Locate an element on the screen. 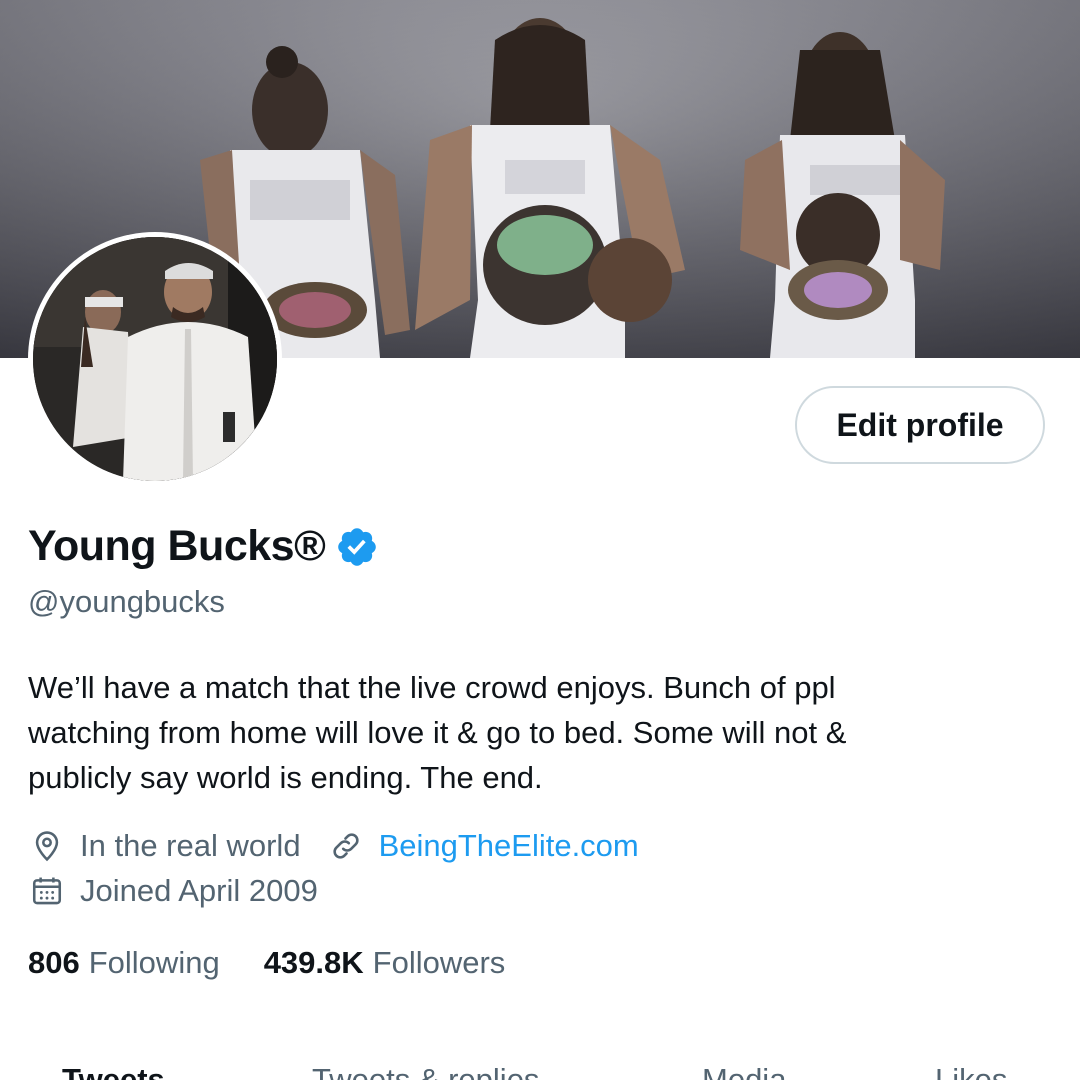  profile-avatar is located at coordinates (155, 359).